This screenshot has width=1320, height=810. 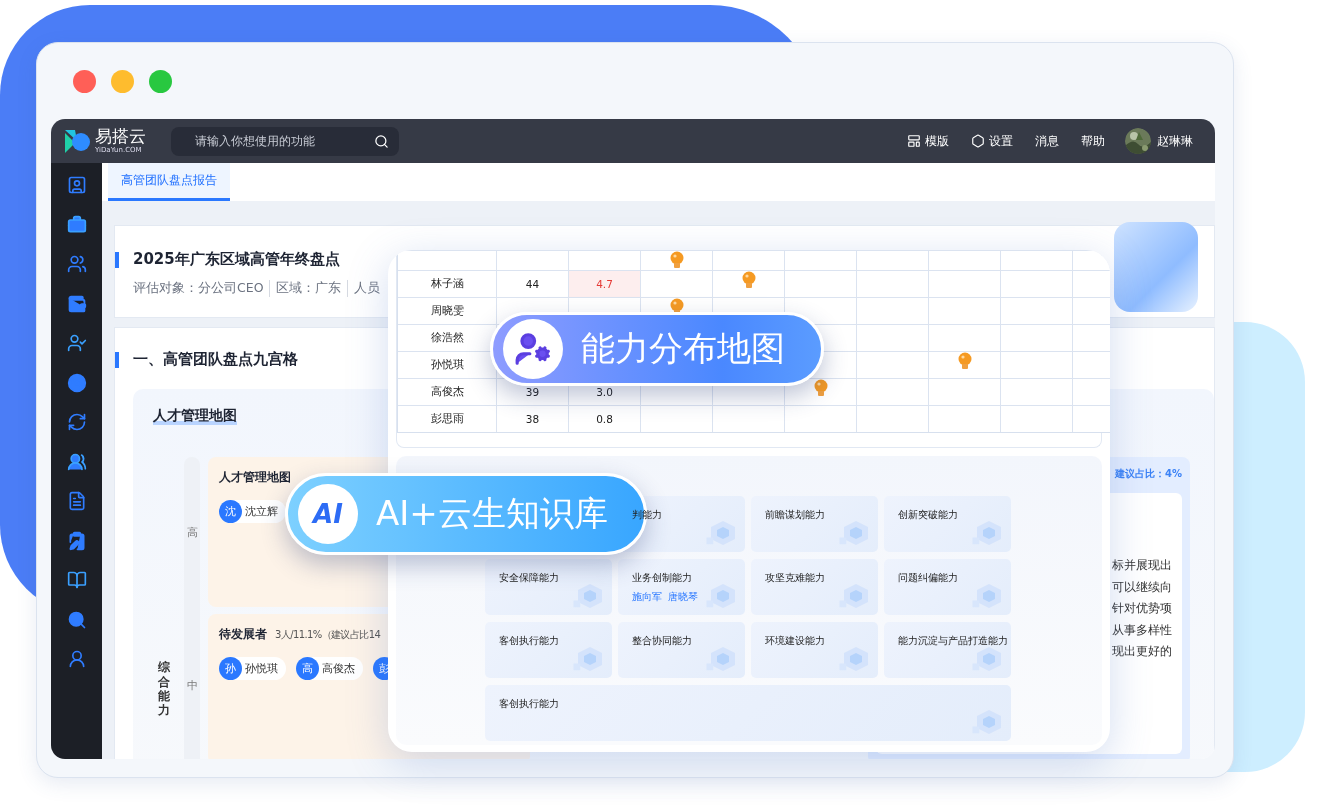 I want to click on ability-label: 创新突破能力, so click(x=928, y=515).